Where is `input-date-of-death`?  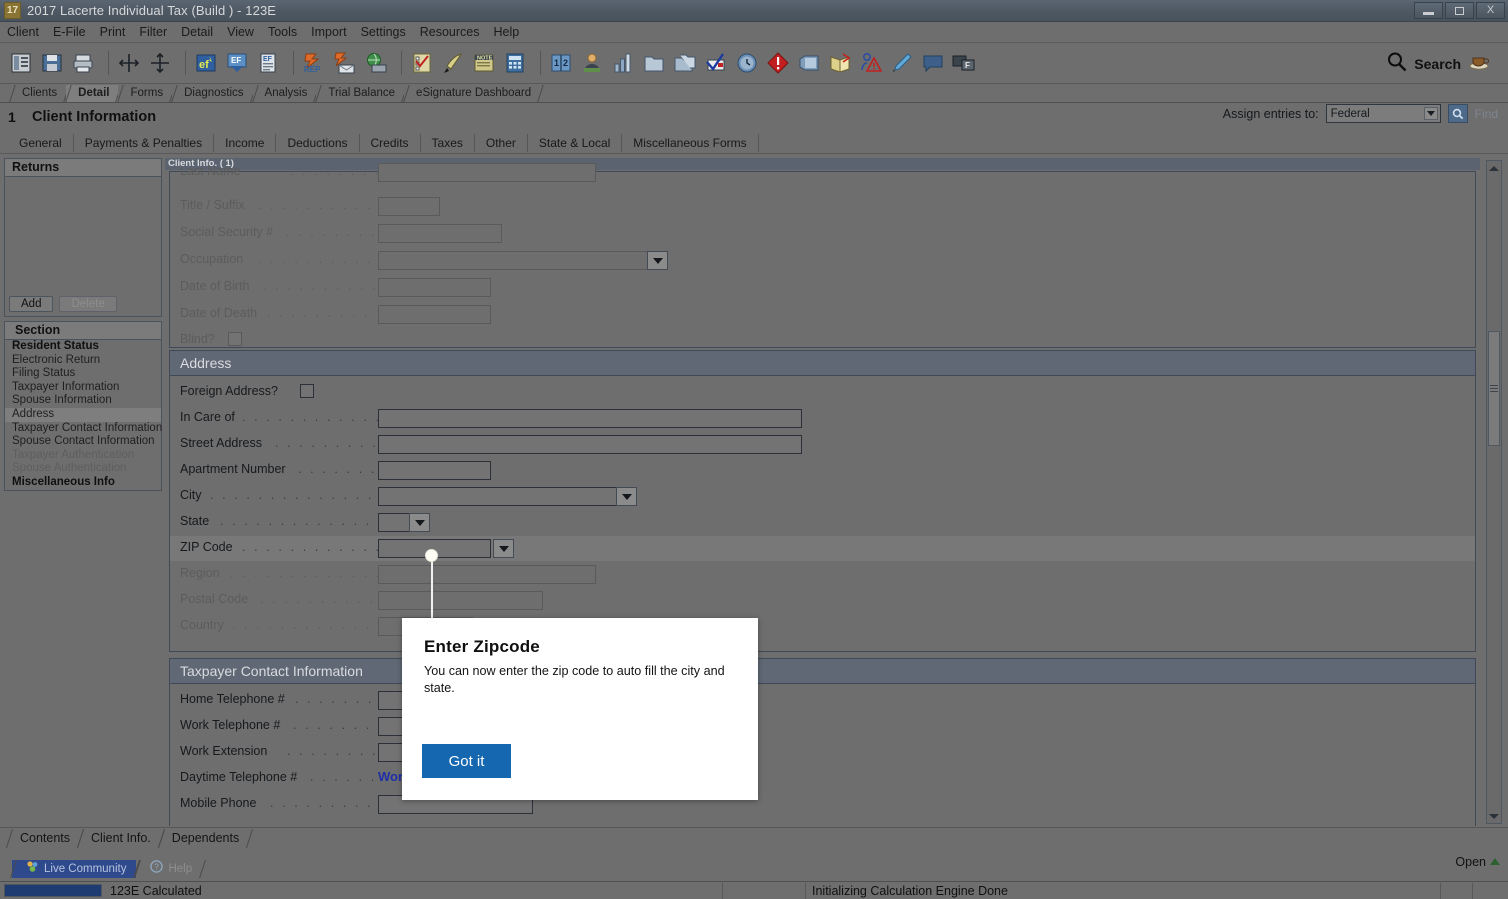 input-date-of-death is located at coordinates (434, 314).